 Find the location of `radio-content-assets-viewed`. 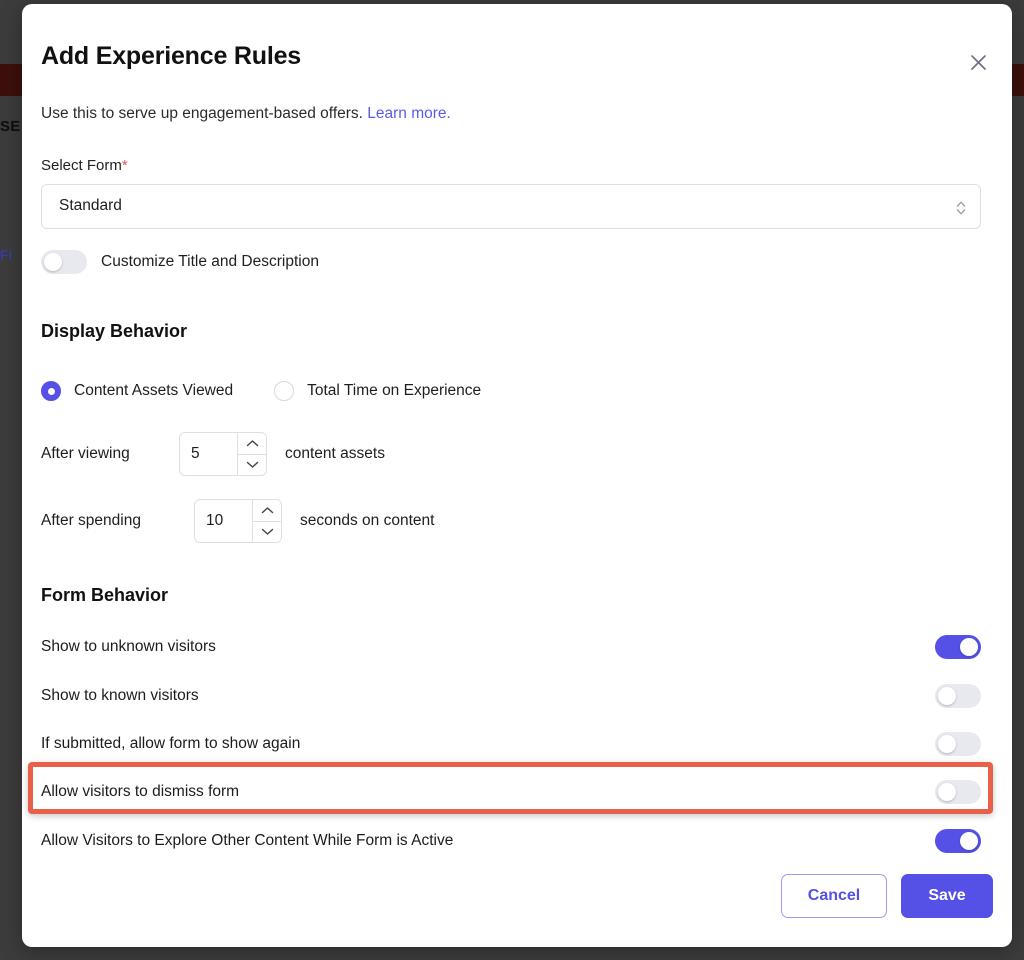

radio-content-assets-viewed is located at coordinates (51, 391).